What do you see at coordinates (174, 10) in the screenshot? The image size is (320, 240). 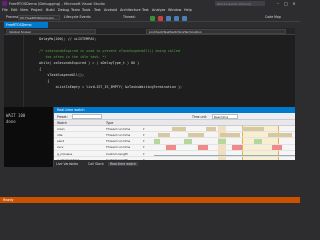 I see `menu-window: Window` at bounding box center [174, 10].